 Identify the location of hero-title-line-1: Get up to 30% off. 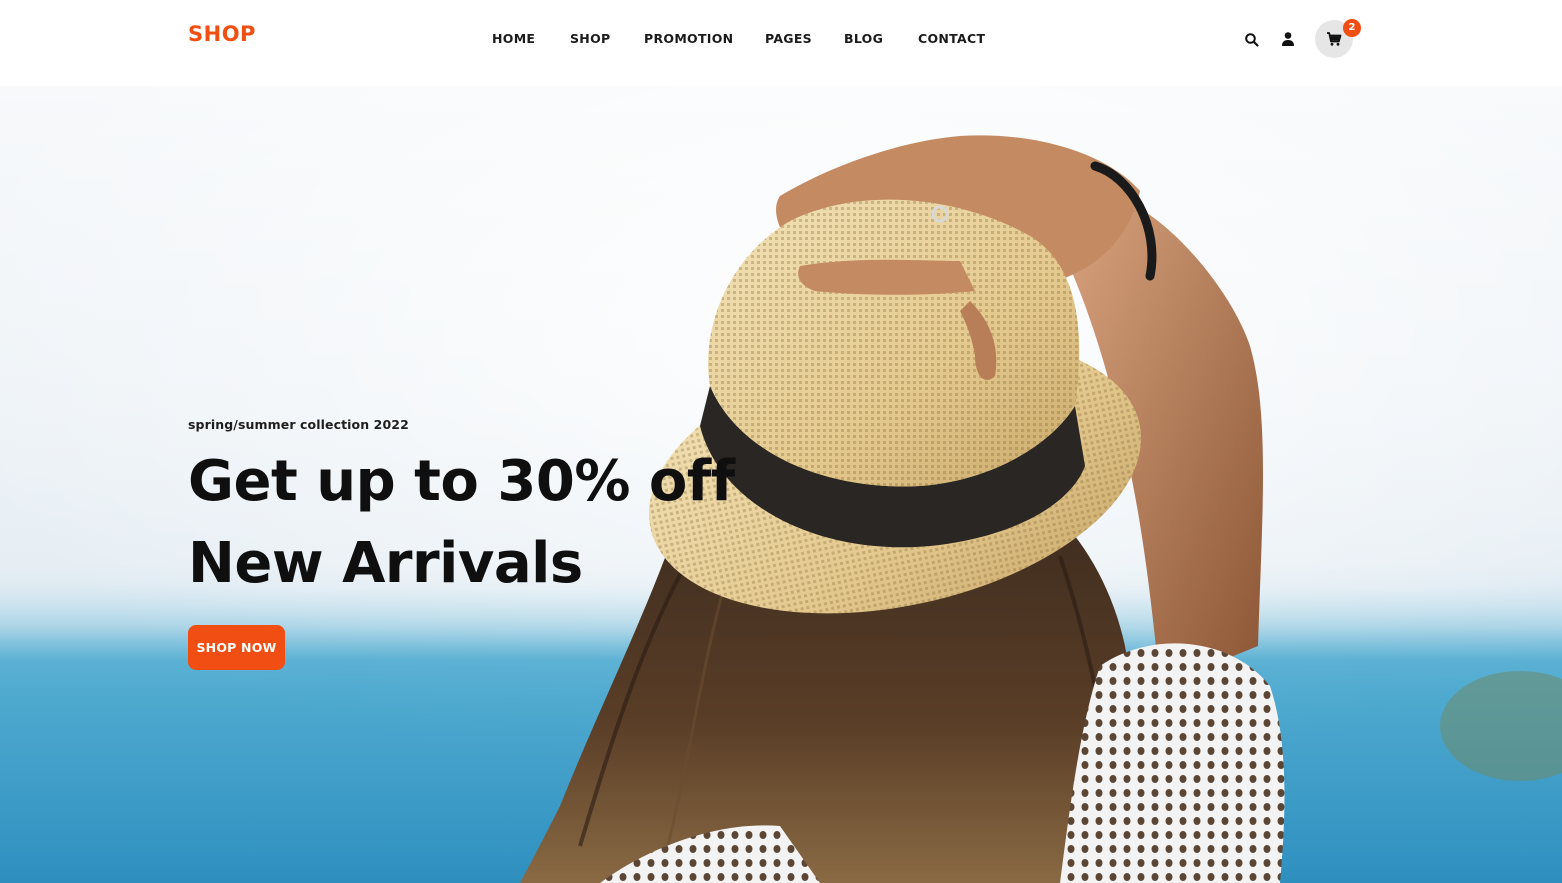
(461, 481).